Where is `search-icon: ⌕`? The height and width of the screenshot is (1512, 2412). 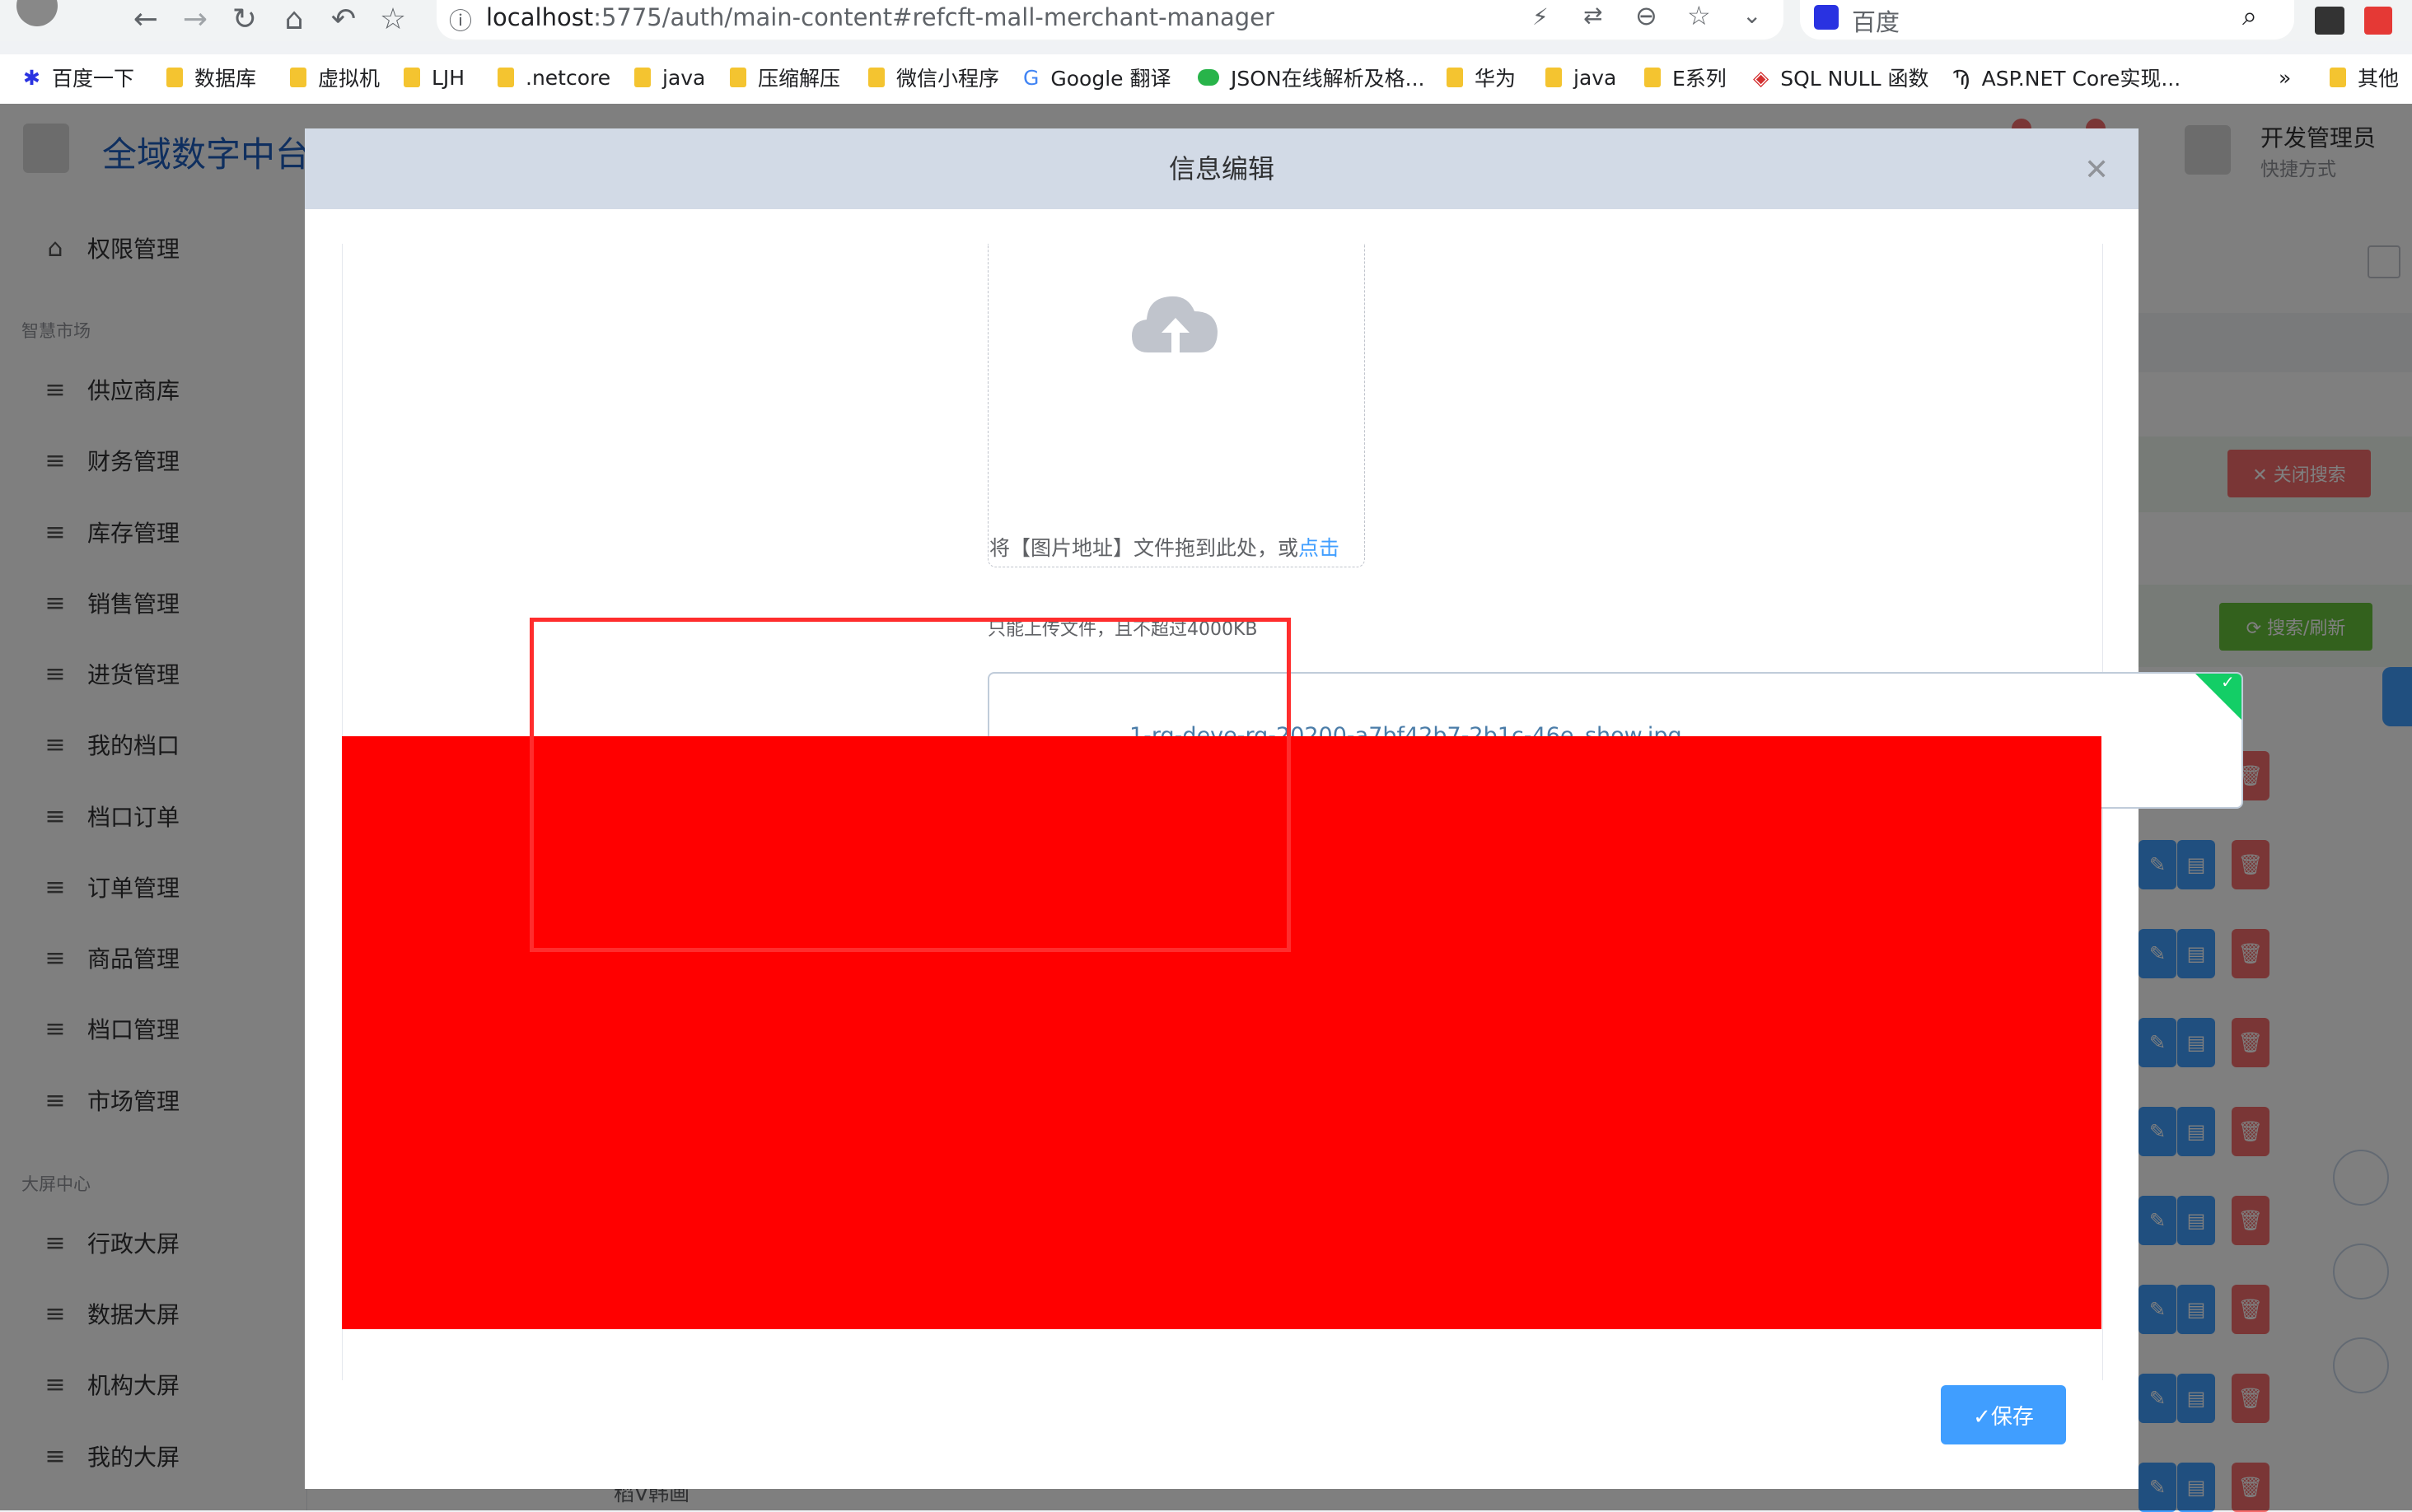 search-icon: ⌕ is located at coordinates (2249, 16).